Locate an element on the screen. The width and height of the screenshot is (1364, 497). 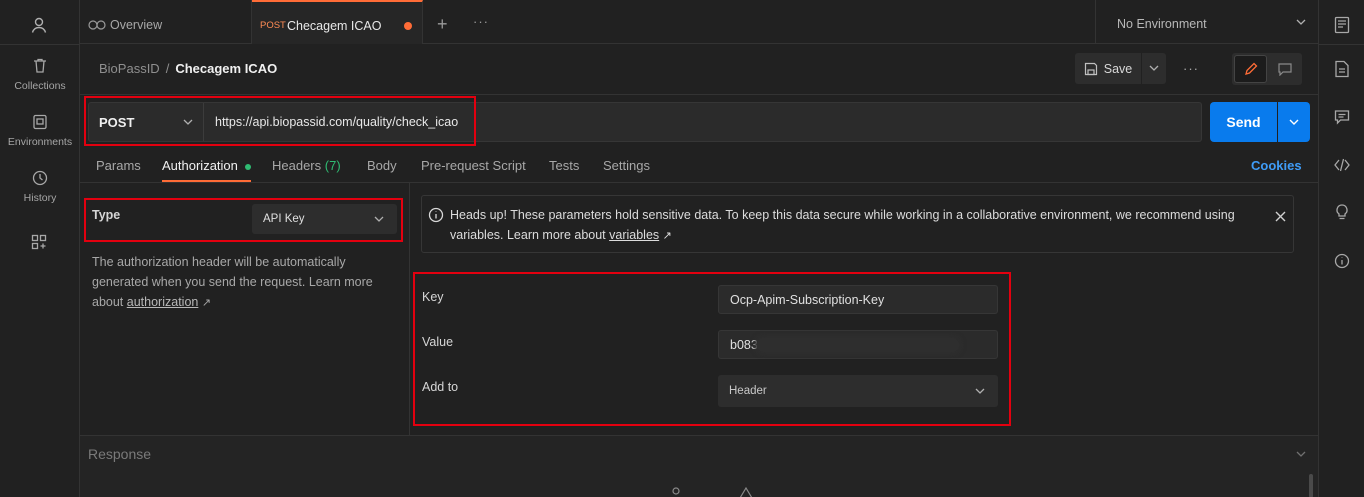
trash-can-icon is located at coordinates (40, 65).